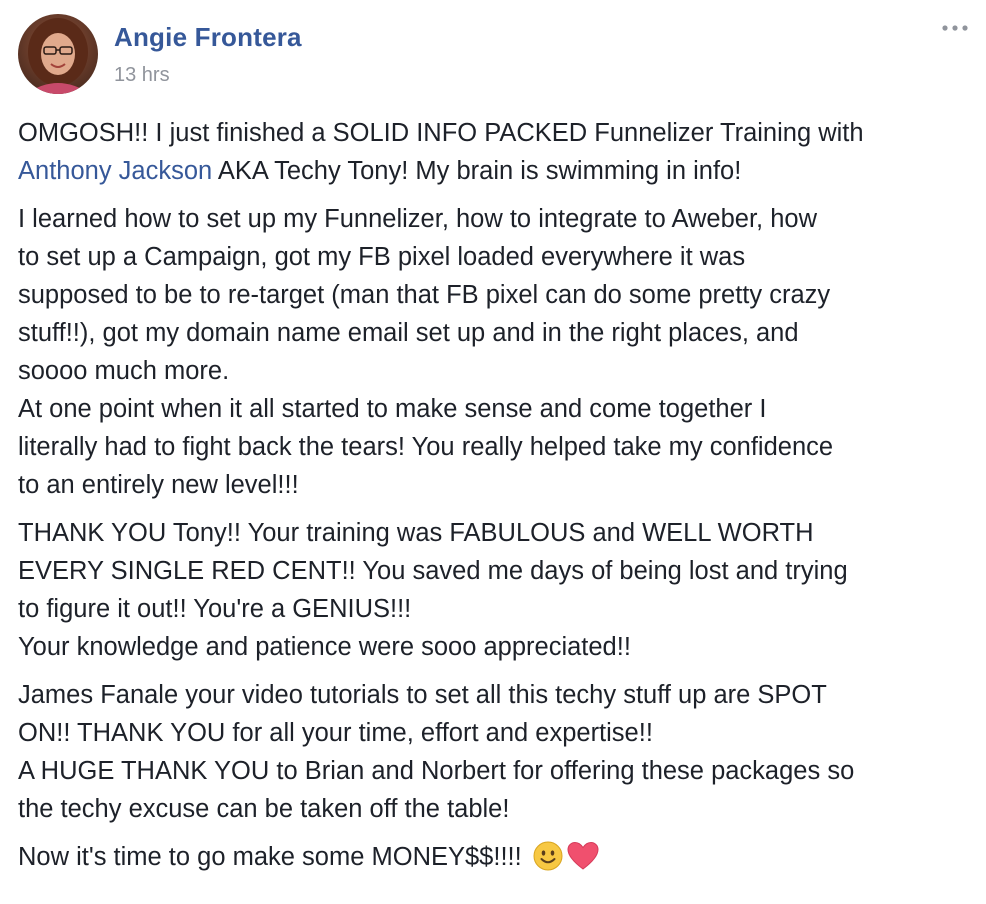  Describe the element at coordinates (142, 75) in the screenshot. I see `post-timestamp: 13 hrs` at that location.